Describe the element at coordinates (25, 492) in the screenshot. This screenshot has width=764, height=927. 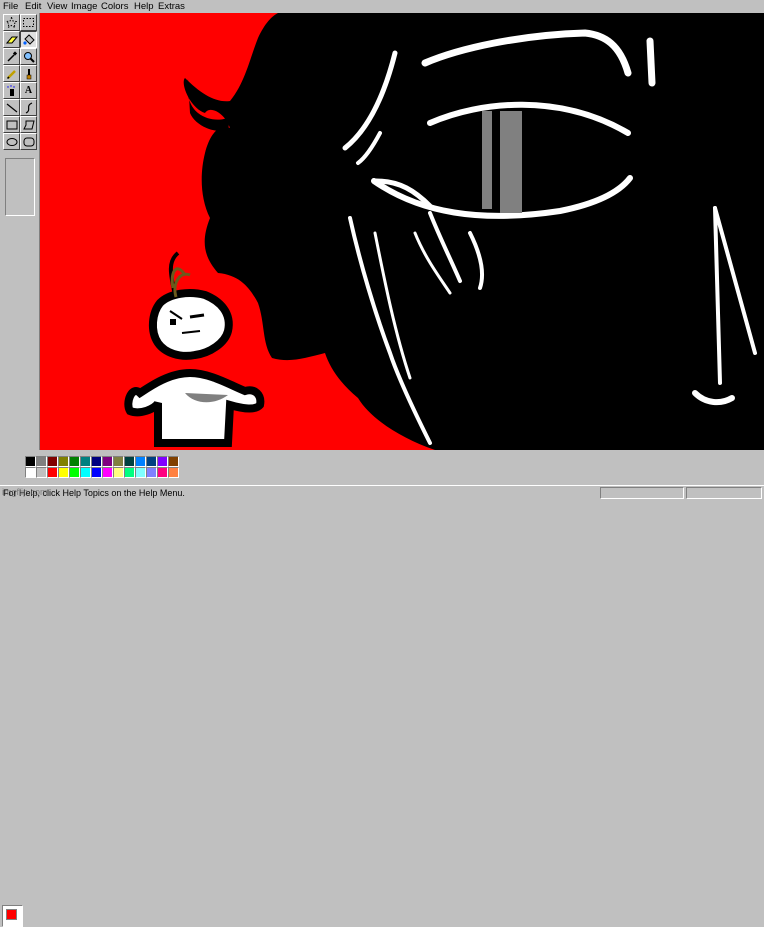
I see `watermark: imgflip.com` at that location.